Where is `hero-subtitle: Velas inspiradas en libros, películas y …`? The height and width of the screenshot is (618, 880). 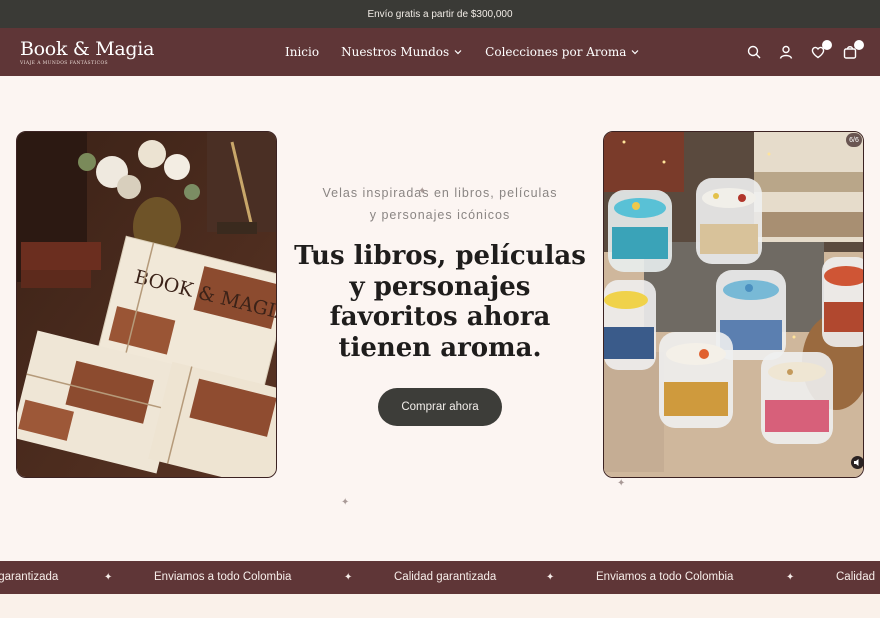 hero-subtitle: Velas inspiradas en libros, películas y … is located at coordinates (440, 204).